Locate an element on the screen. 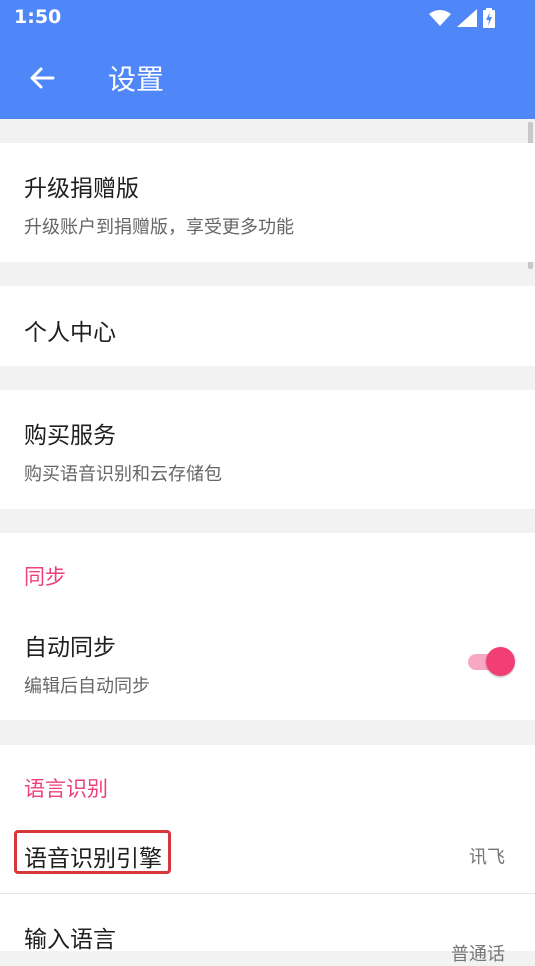 This screenshot has height=966, width=535. signal-icon is located at coordinates (467, 18).